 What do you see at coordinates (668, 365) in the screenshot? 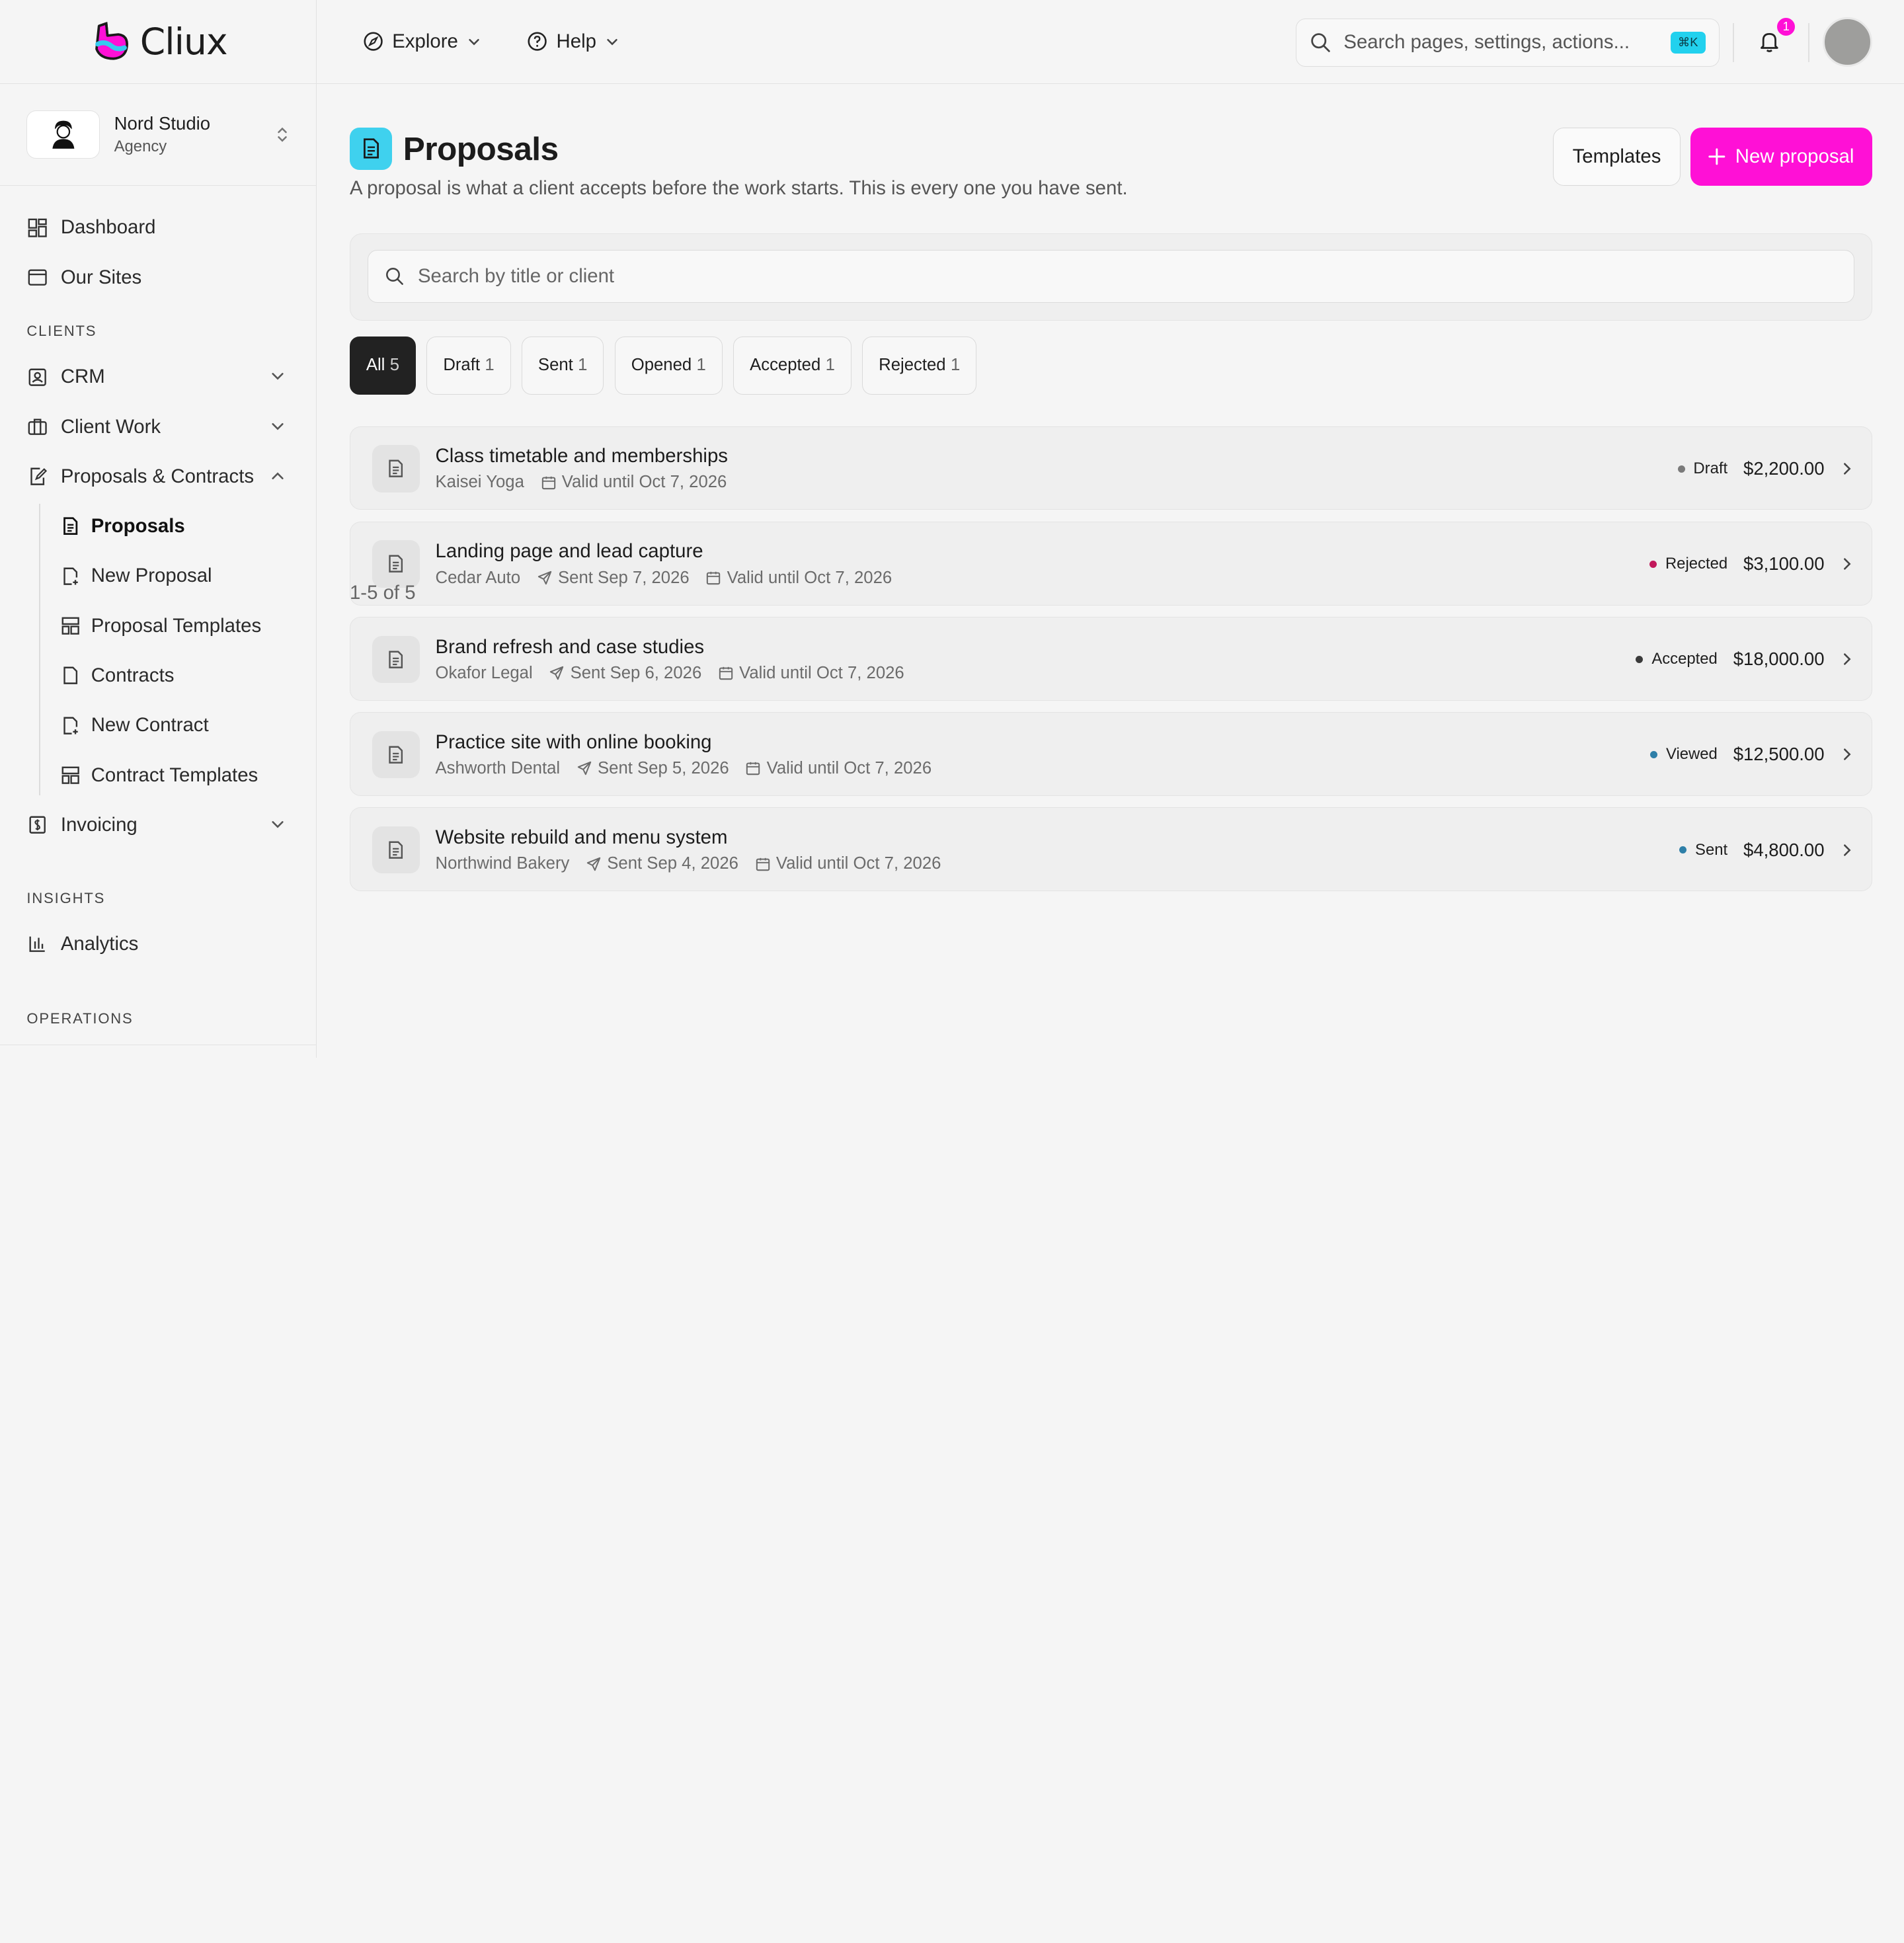
I see `filter-tab-opened: Opened 1` at bounding box center [668, 365].